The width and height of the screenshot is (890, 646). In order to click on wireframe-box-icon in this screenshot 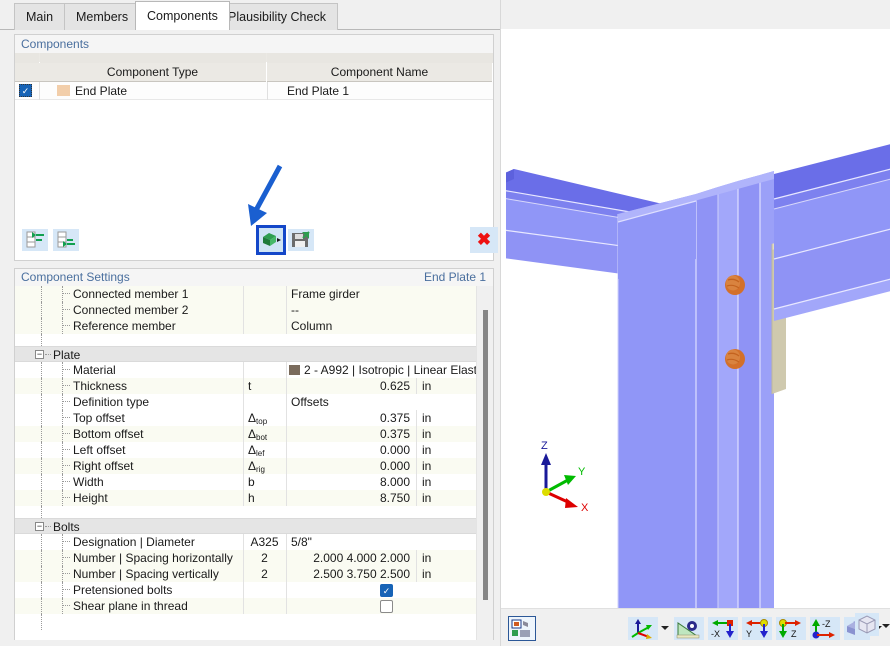, I will do `click(867, 624)`.